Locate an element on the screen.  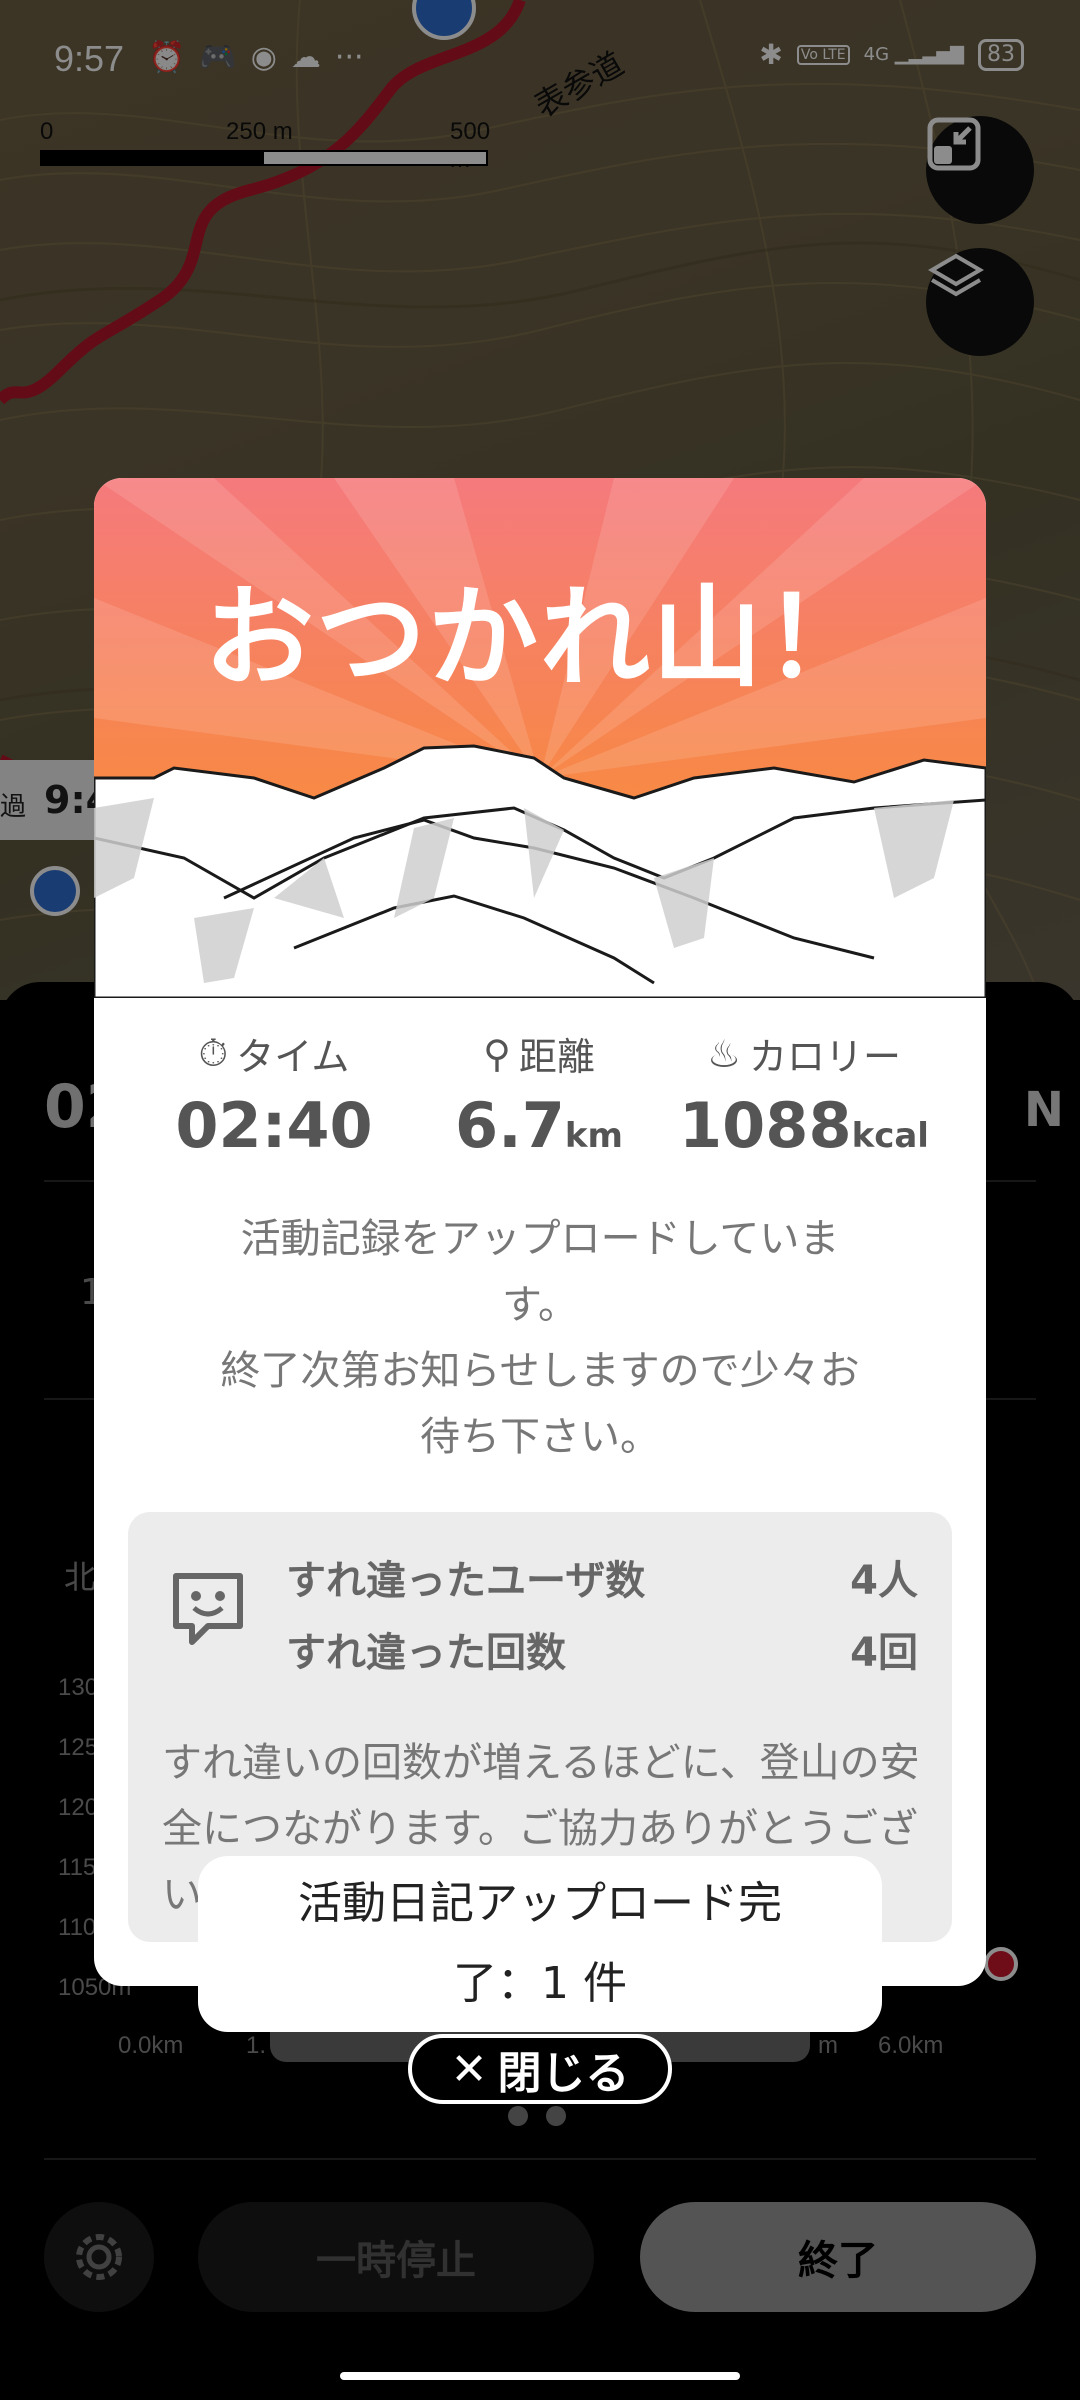
stats-row: ⏱ タイム 02:40 ⚲ 距離 6.7km ♨ カロリー 1088kcal is located at coordinates (540, 1101).